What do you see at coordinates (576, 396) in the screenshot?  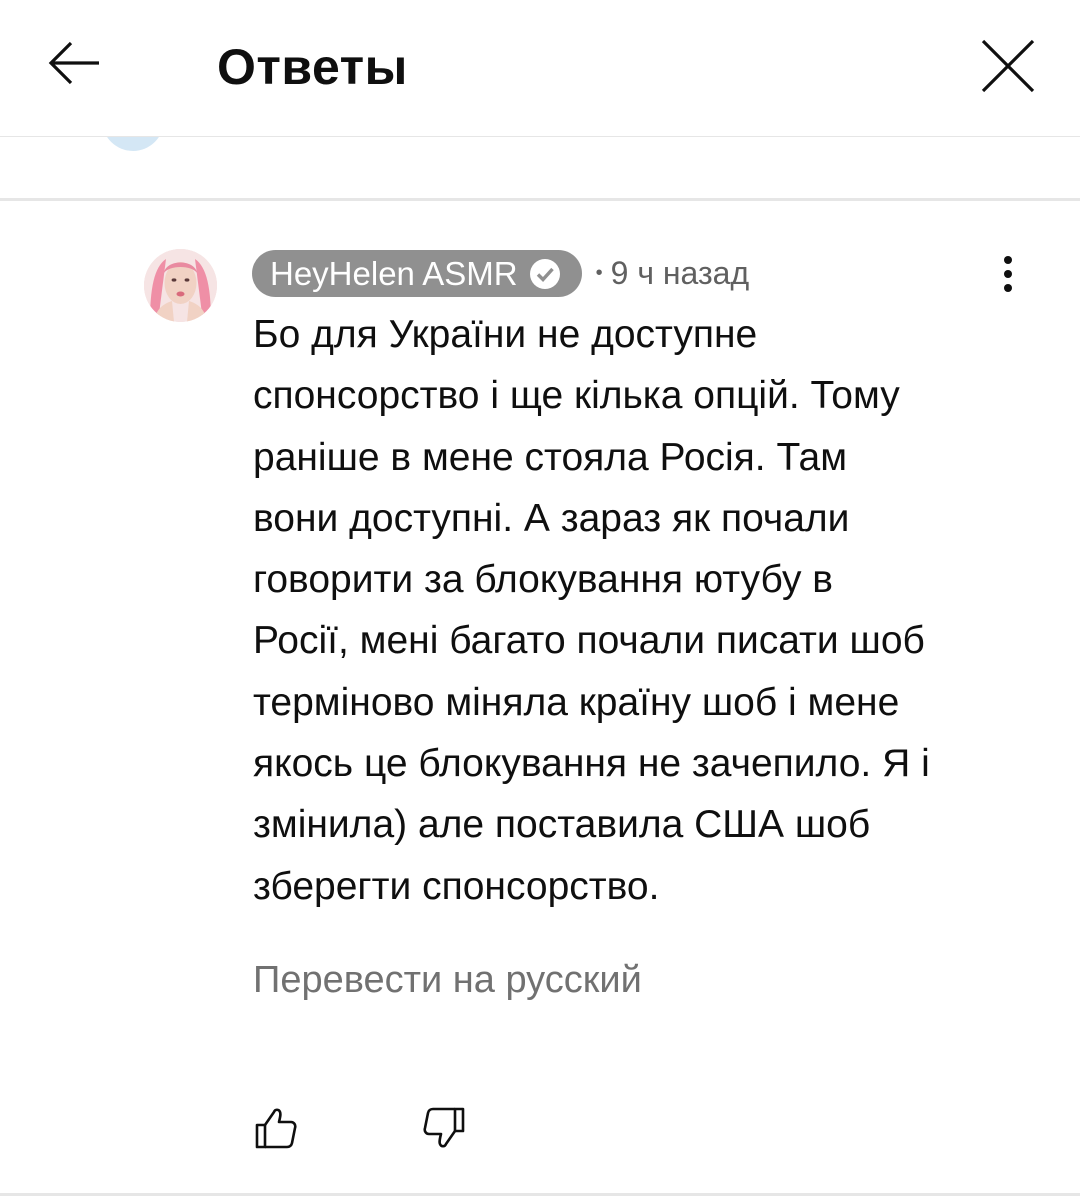 I see `comment-line: спонсорство і ще кілька опцій. Тому` at bounding box center [576, 396].